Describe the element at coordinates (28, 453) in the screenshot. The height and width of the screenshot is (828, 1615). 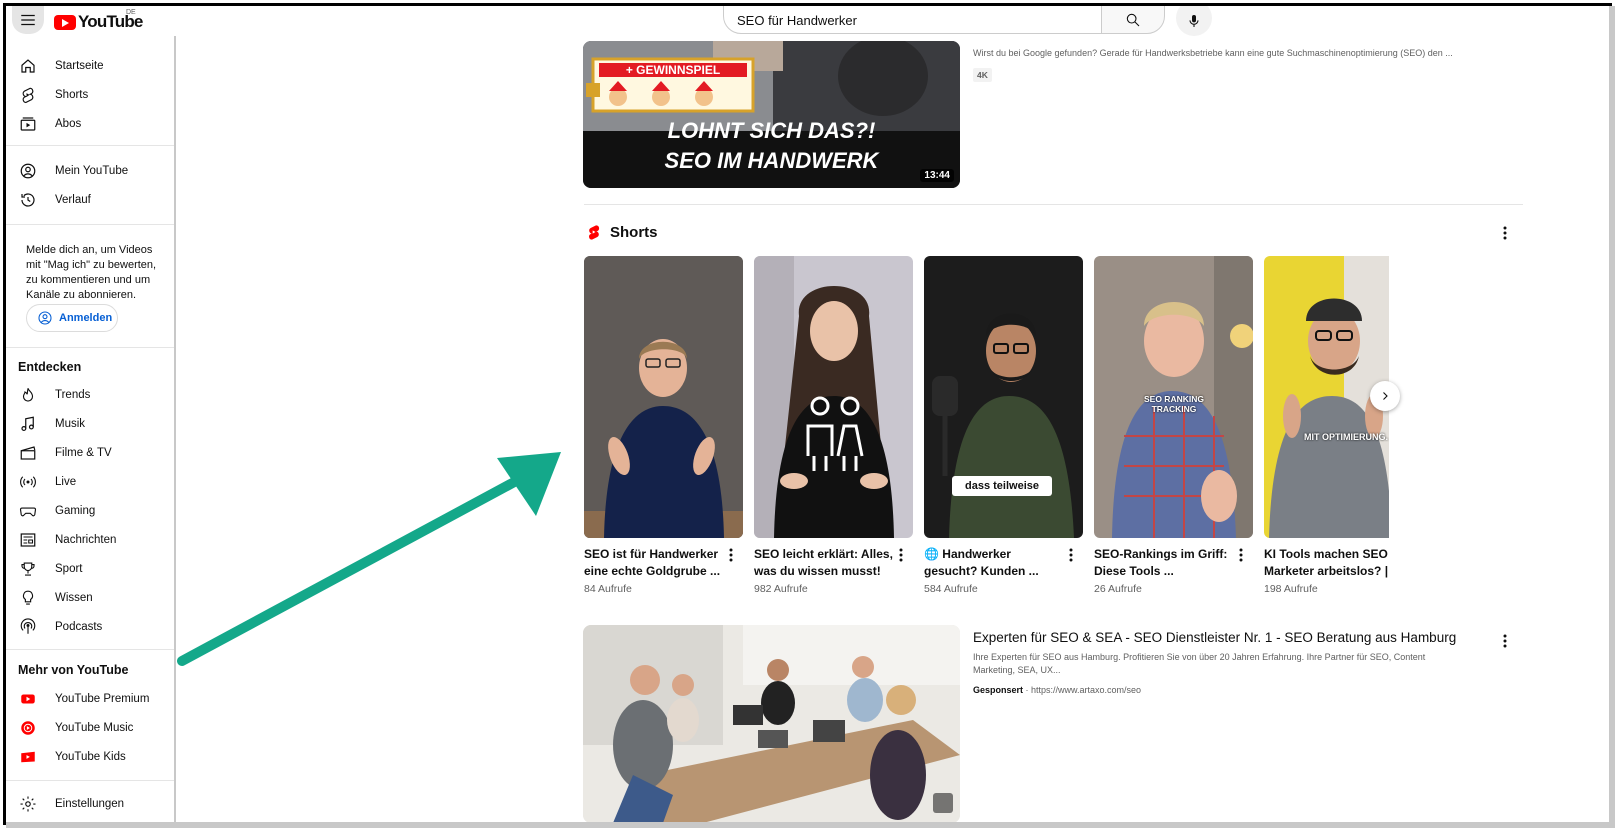
I see `movies-icon` at that location.